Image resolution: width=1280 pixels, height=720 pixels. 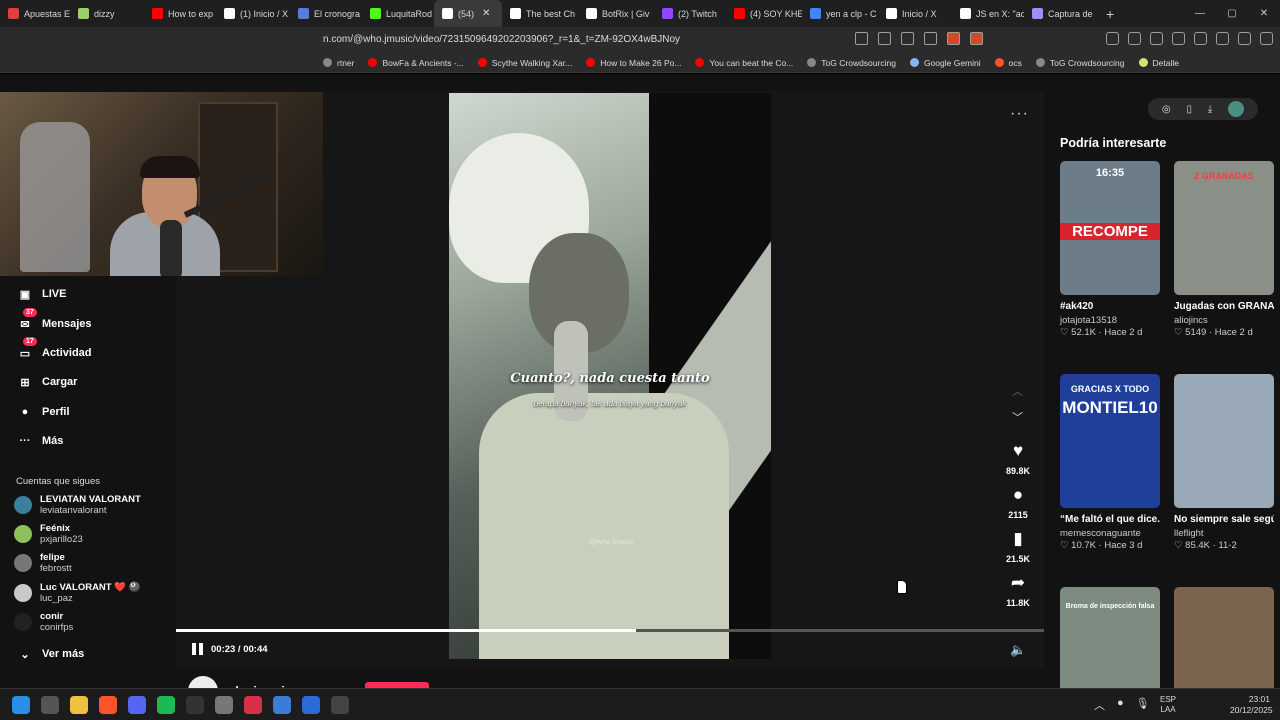 I want to click on account-name: Feénix, so click(x=55, y=528).